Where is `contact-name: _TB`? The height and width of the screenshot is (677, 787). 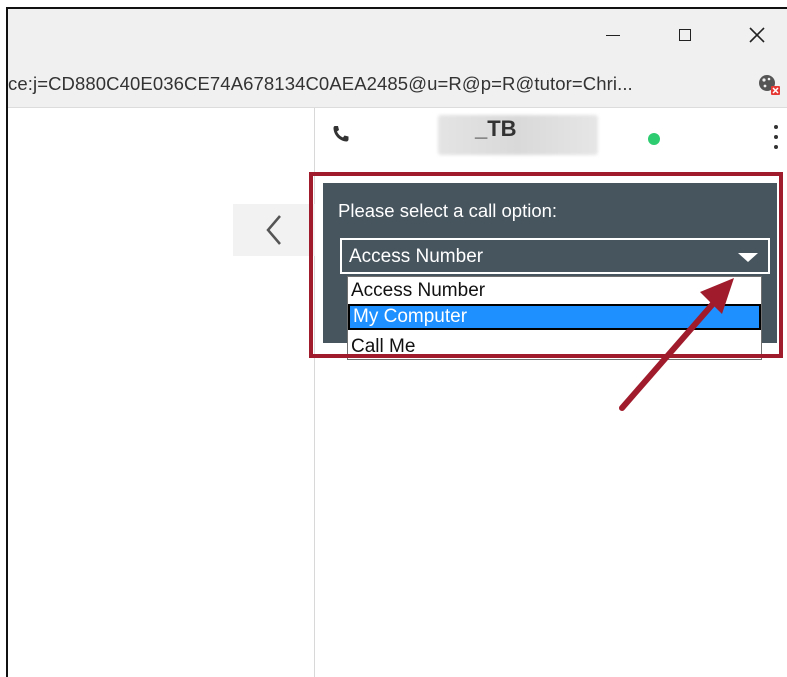
contact-name: _TB is located at coordinates (496, 128).